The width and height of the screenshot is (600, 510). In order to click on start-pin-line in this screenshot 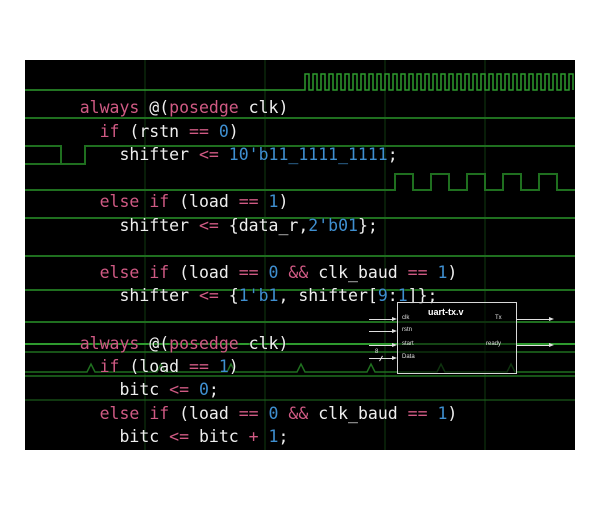, I will do `click(381, 345)`.